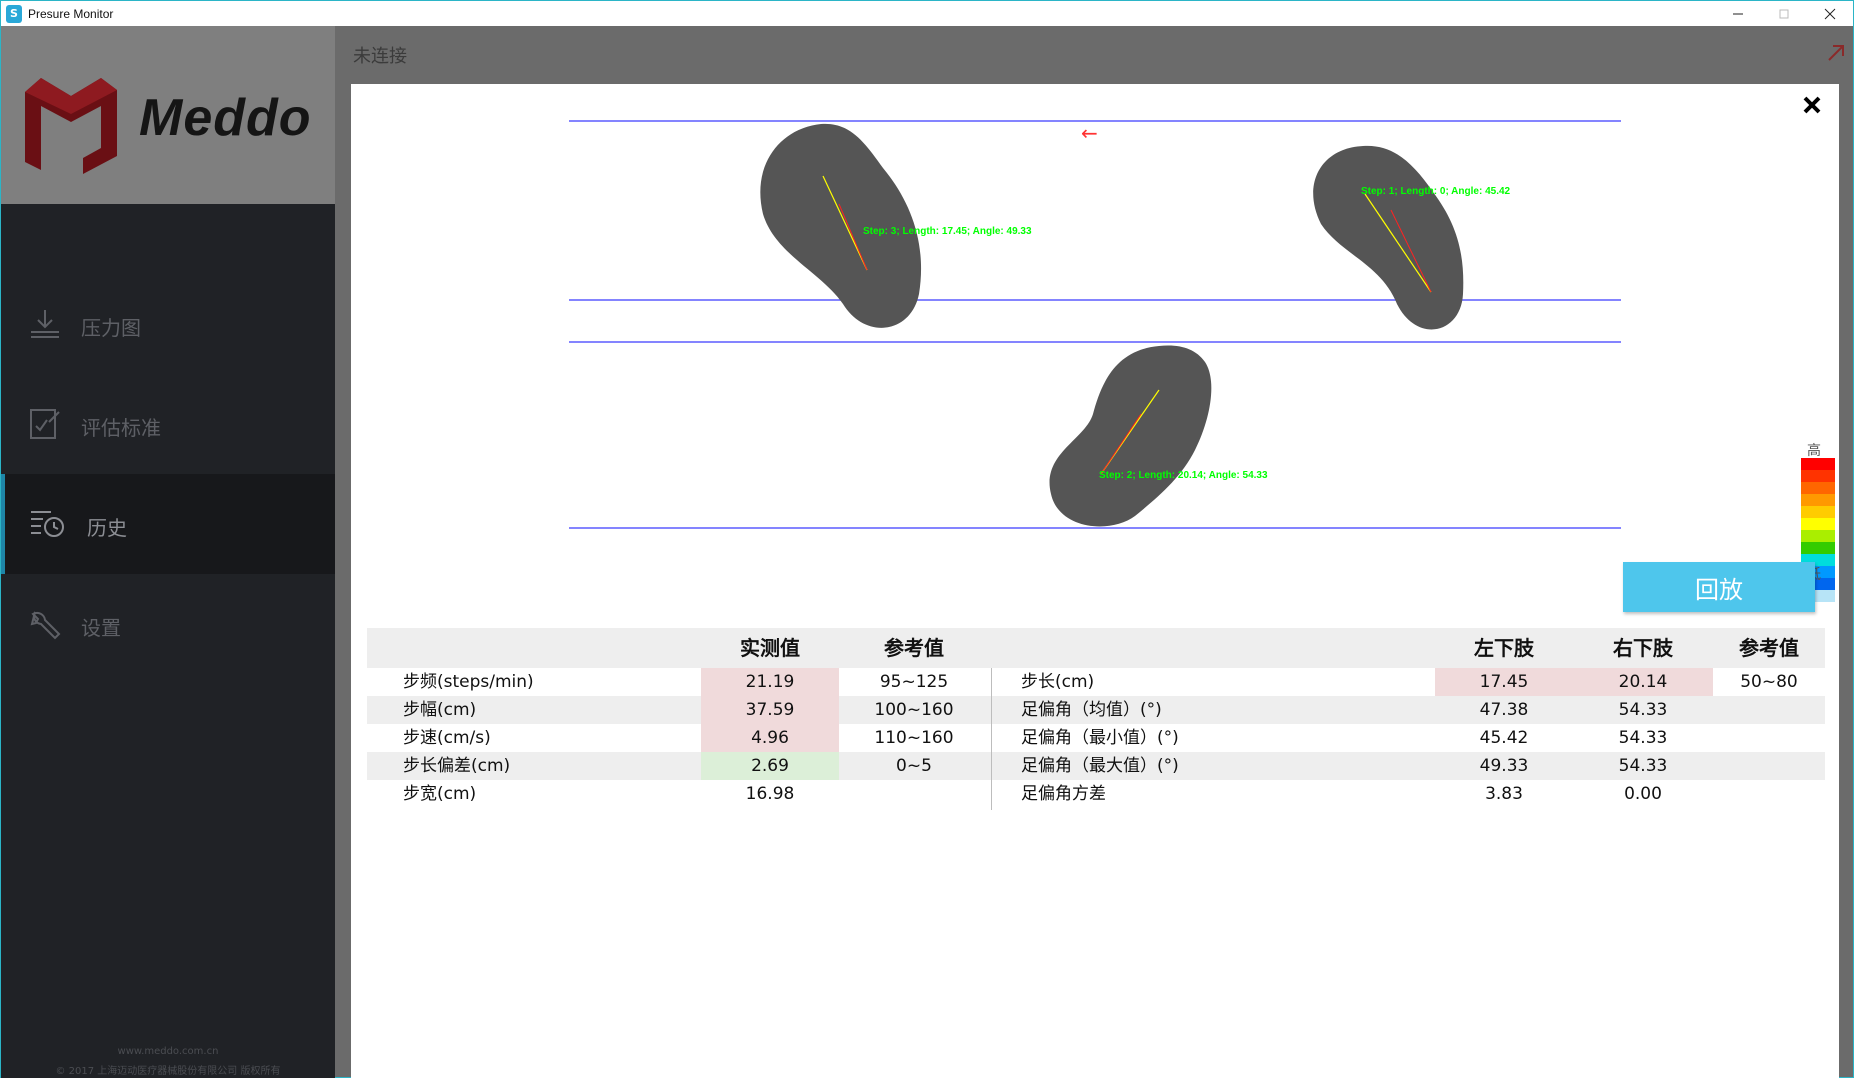 The image size is (1854, 1088). Describe the element at coordinates (457, 766) in the screenshot. I see `stat-label: 步长偏差(cm)` at that location.